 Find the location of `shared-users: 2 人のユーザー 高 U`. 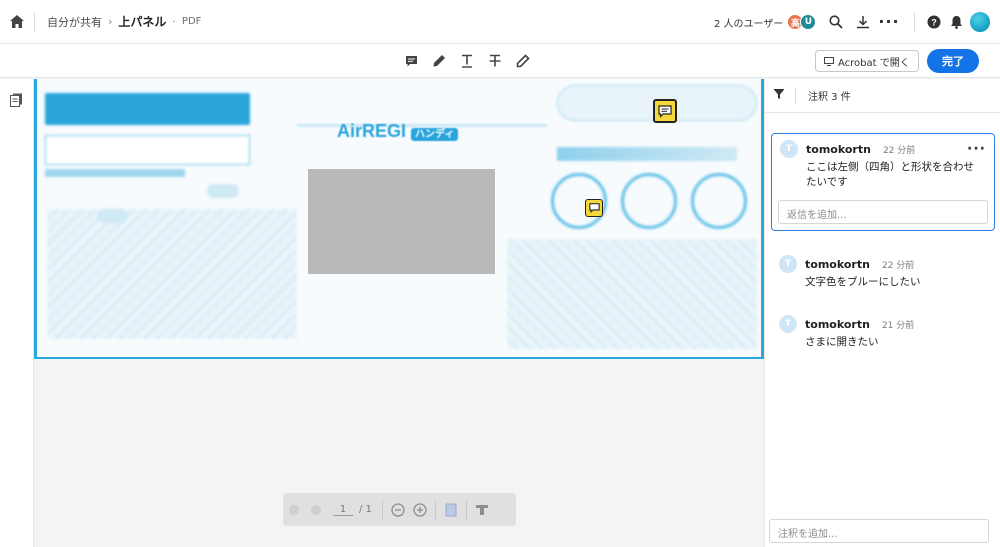

shared-users: 2 人のユーザー 高 U is located at coordinates (765, 22).